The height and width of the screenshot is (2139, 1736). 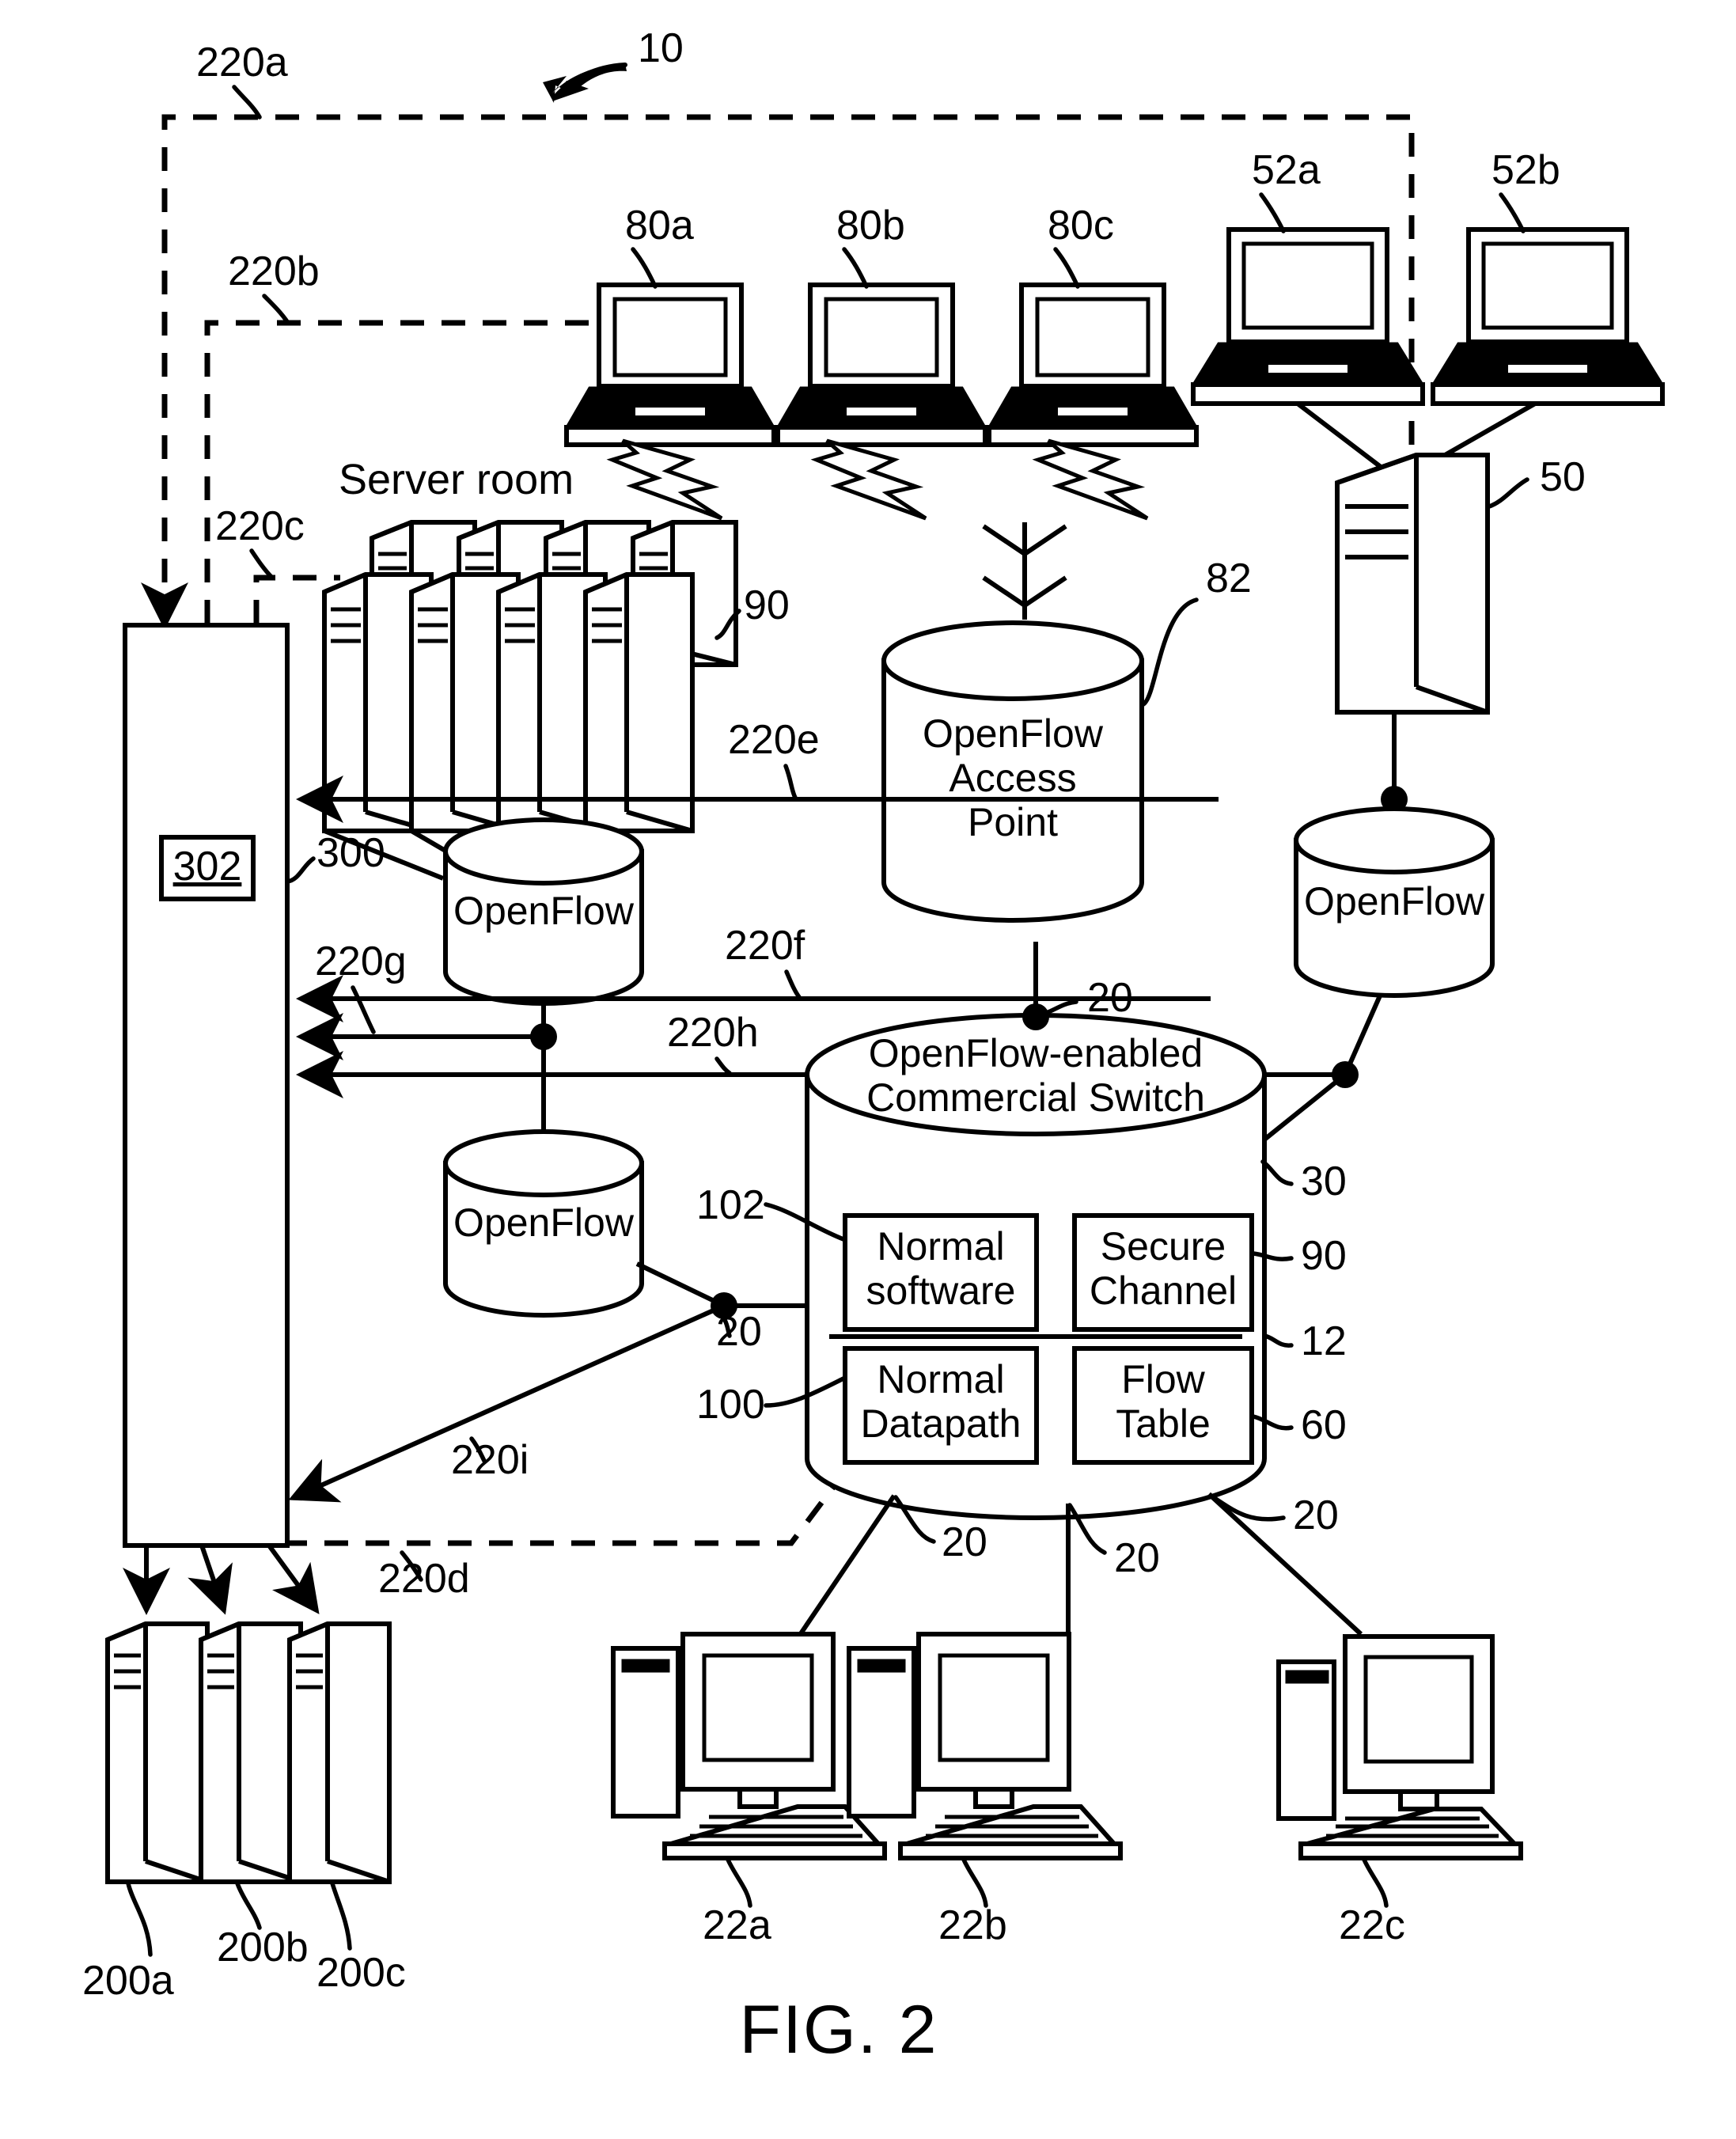 I want to click on ref-220i: 220i, so click(x=490, y=1460).